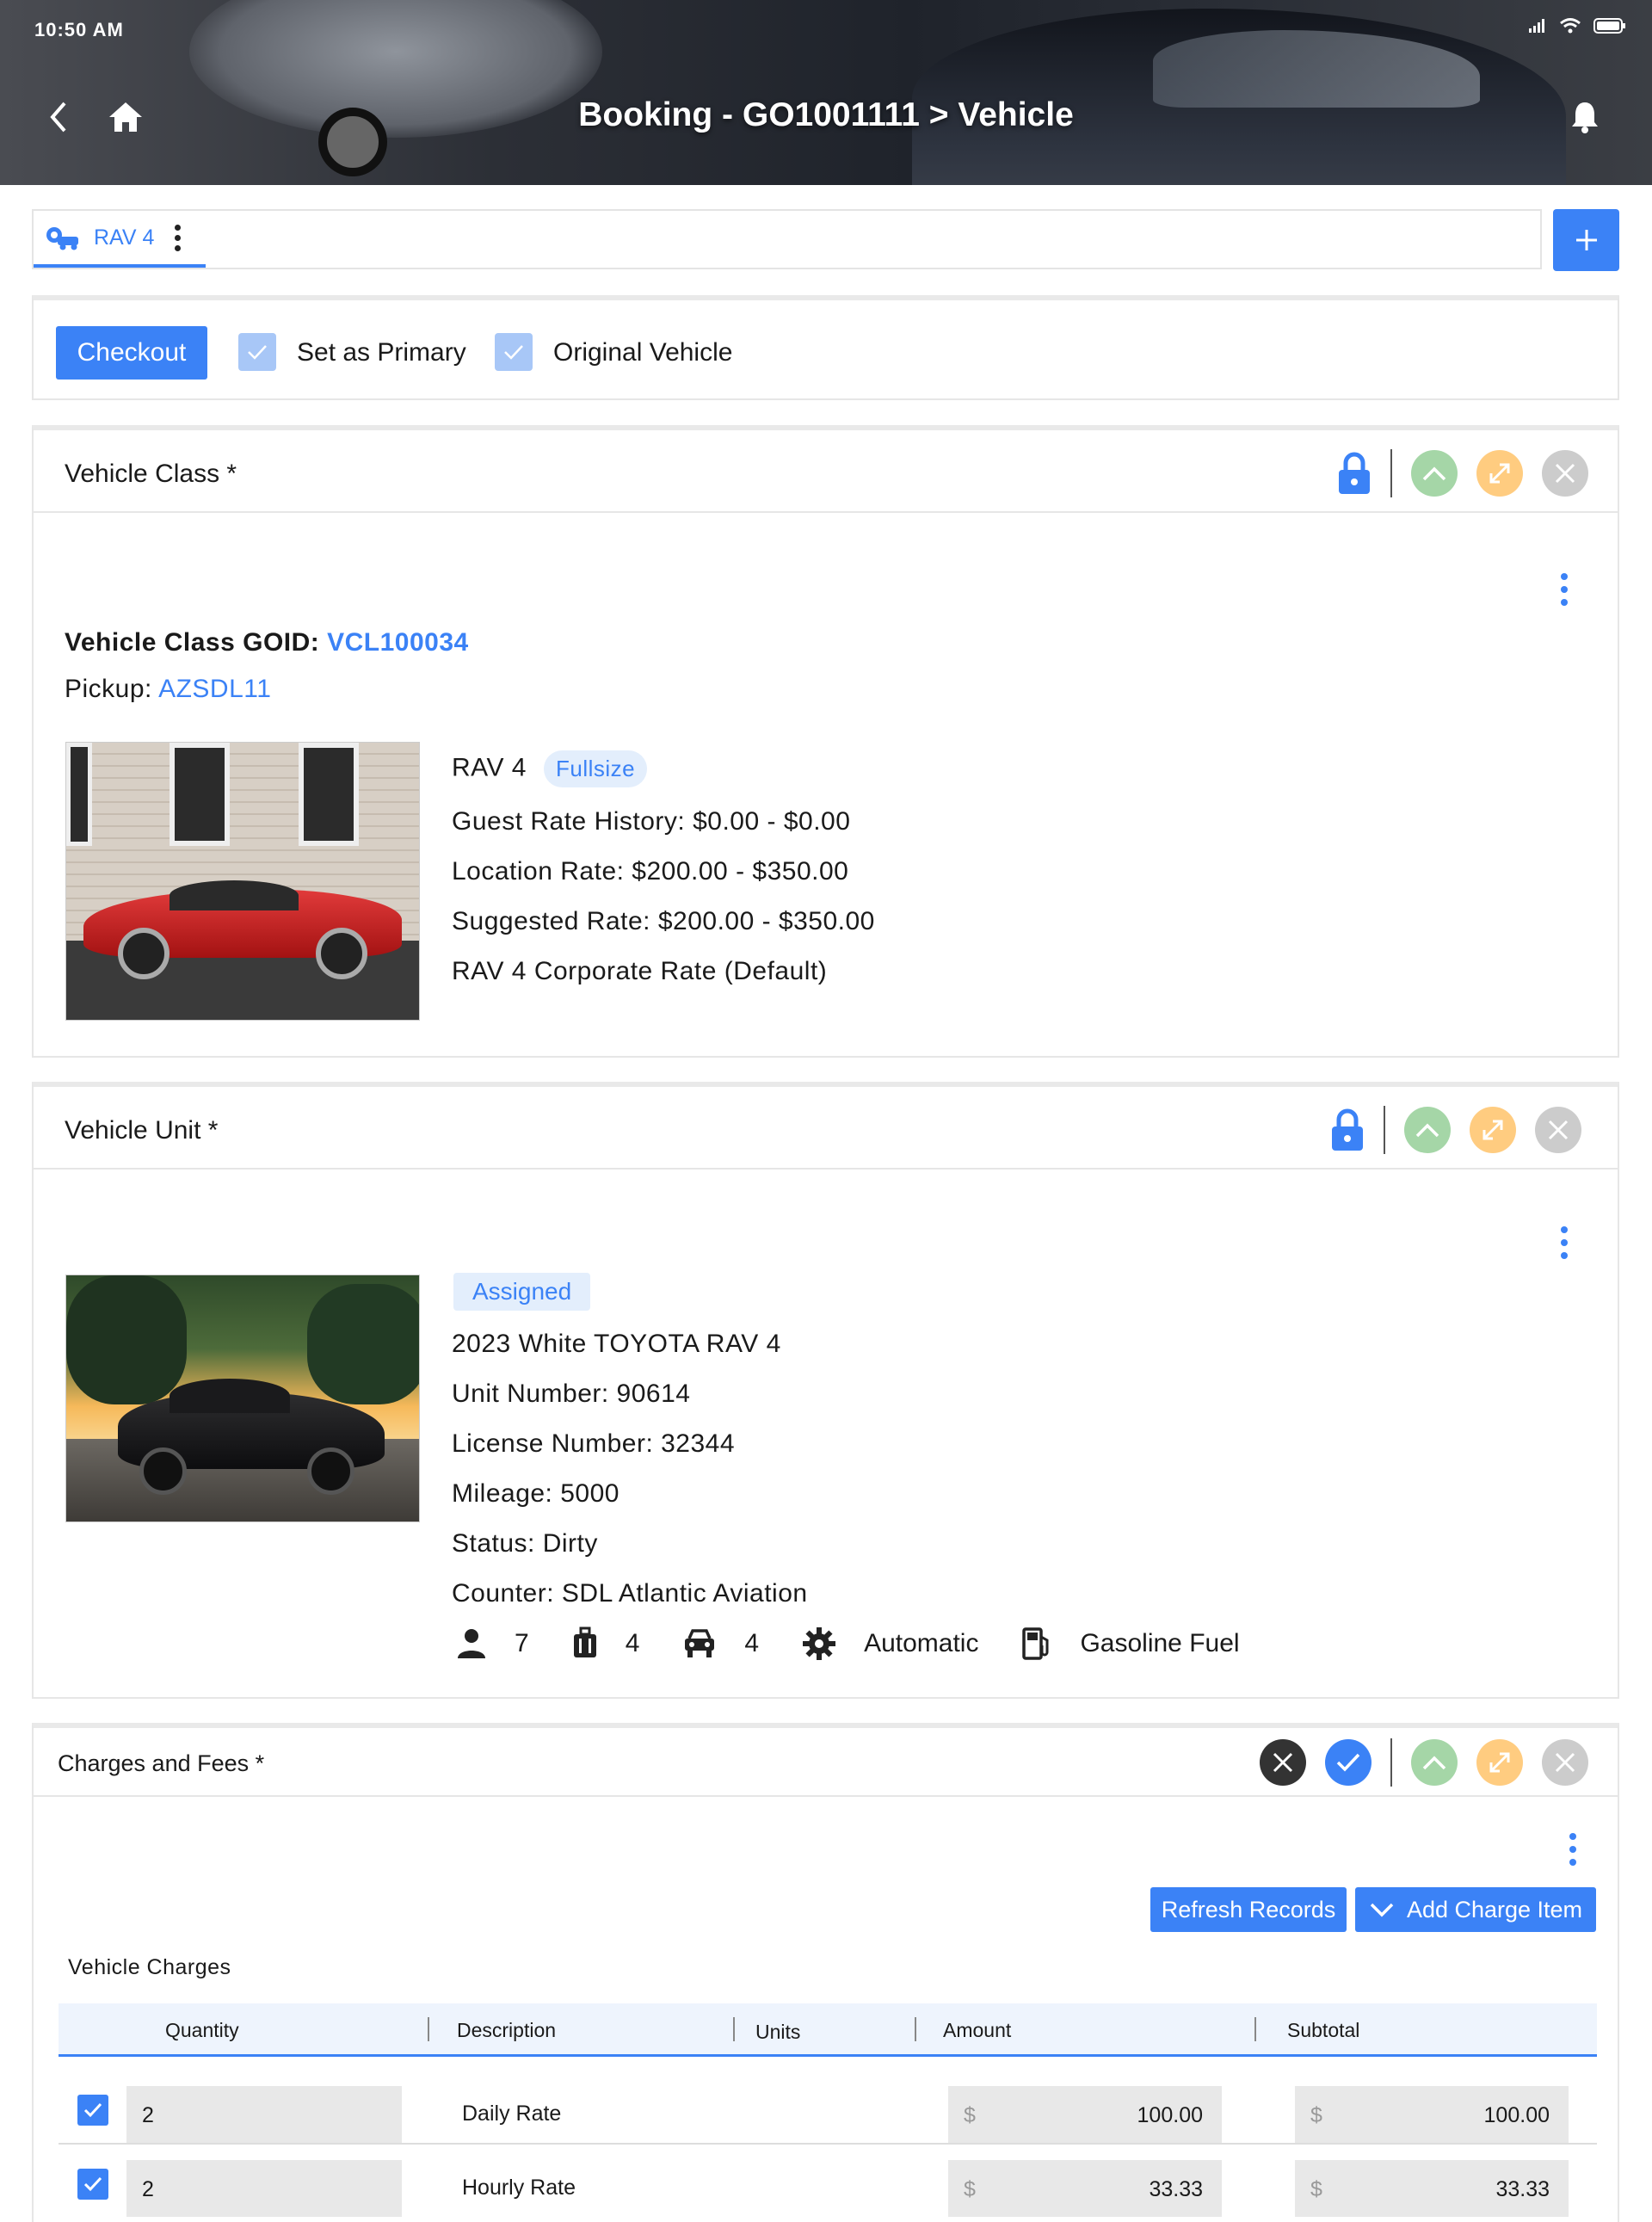  Describe the element at coordinates (522, 1292) in the screenshot. I see `status-badge: Assigned` at that location.